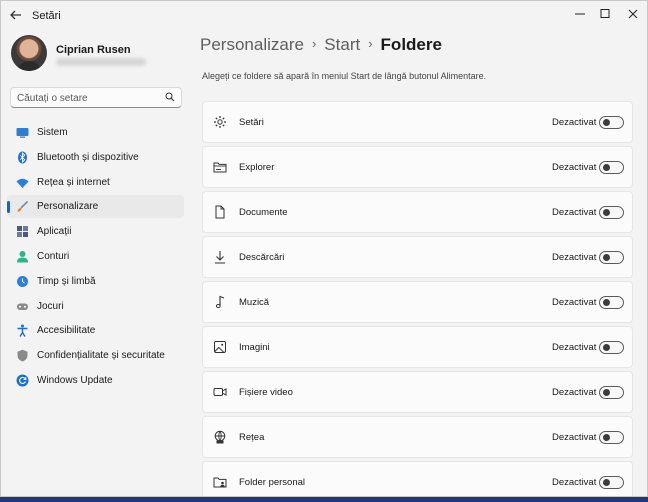 The width and height of the screenshot is (648, 502). I want to click on folder-row-descarcari: Descărcări Dezactivat, so click(417, 257).